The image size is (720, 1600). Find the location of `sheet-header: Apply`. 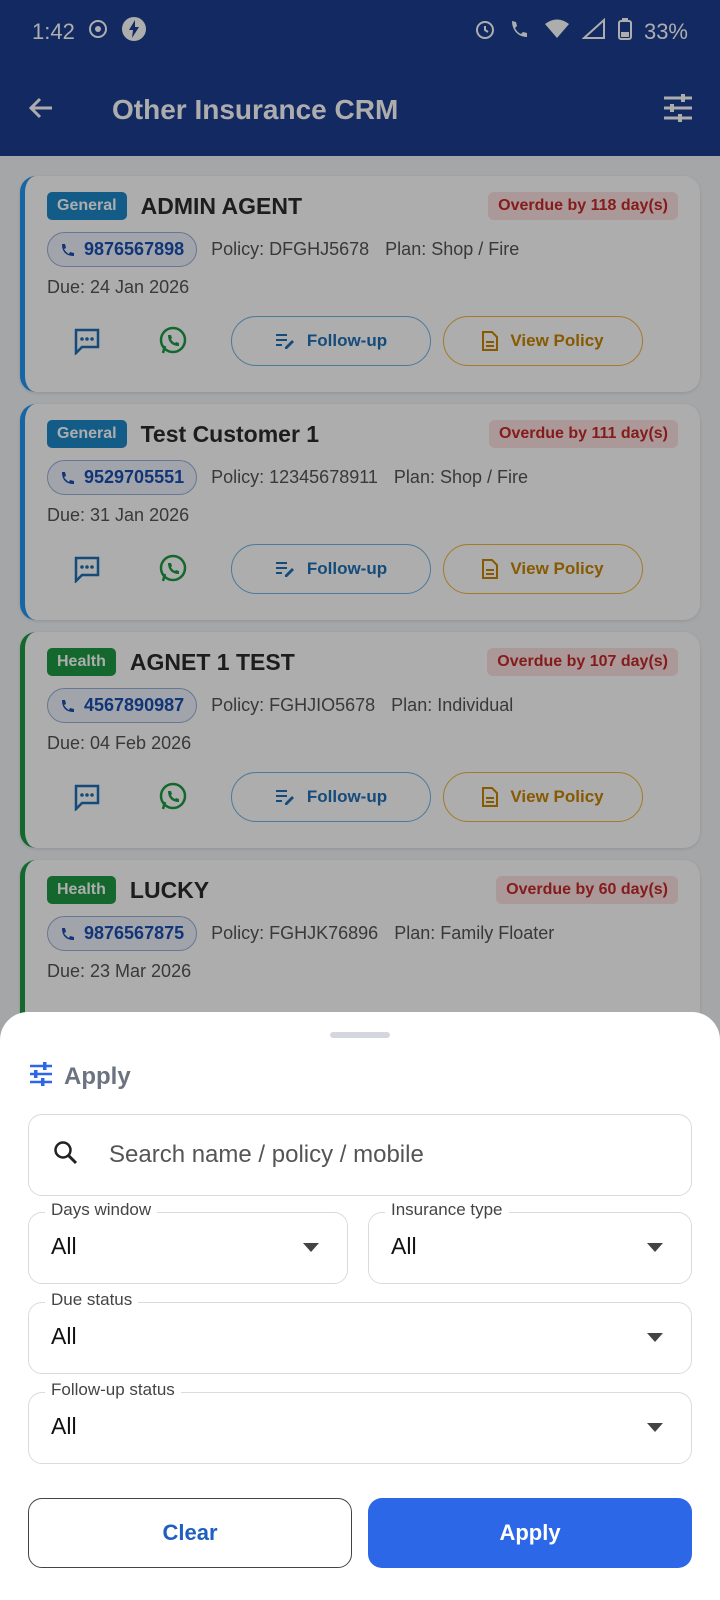

sheet-header: Apply is located at coordinates (79, 1076).